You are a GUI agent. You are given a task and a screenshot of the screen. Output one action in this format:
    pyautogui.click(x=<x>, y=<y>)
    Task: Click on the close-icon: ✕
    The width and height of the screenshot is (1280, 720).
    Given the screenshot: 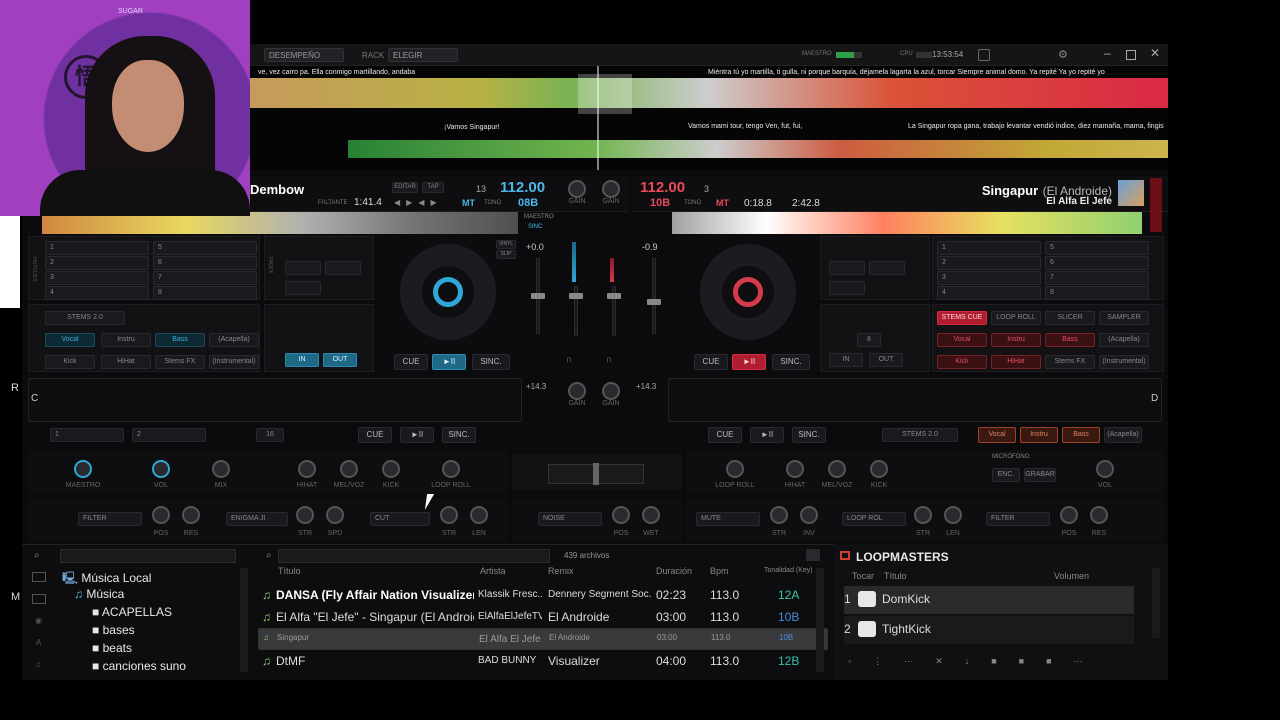 What is the action you would take?
    pyautogui.click(x=1155, y=53)
    